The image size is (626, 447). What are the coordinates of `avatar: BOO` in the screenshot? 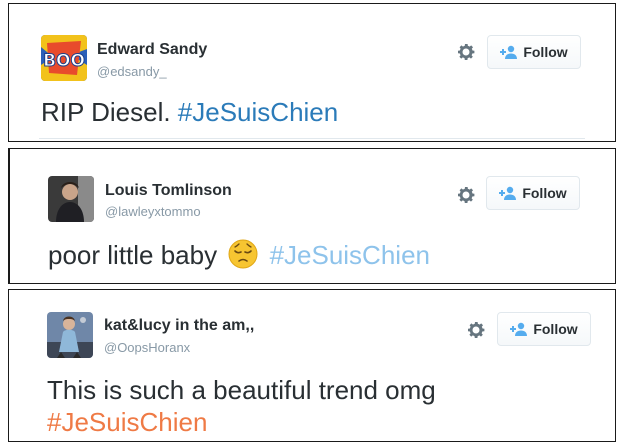 It's located at (64, 58).